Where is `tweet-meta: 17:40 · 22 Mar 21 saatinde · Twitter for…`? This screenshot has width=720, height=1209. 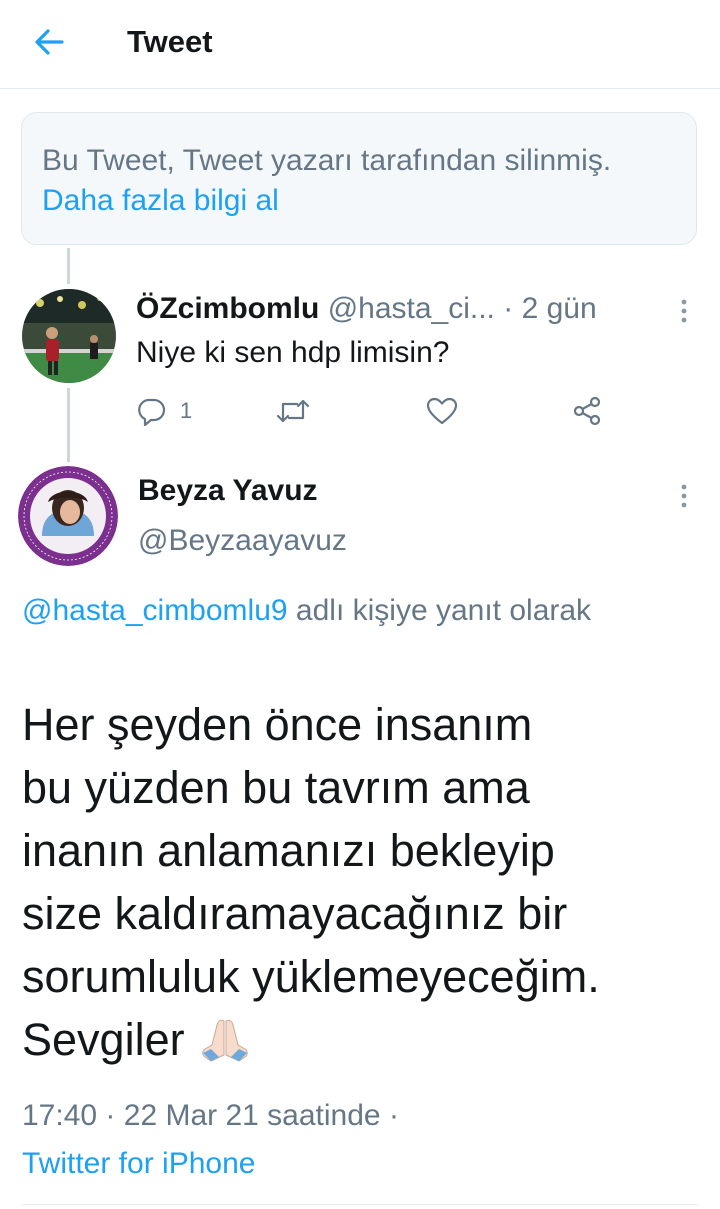 tweet-meta: 17:40 · 22 Mar 21 saatinde · Twitter for… is located at coordinates (352, 1140).